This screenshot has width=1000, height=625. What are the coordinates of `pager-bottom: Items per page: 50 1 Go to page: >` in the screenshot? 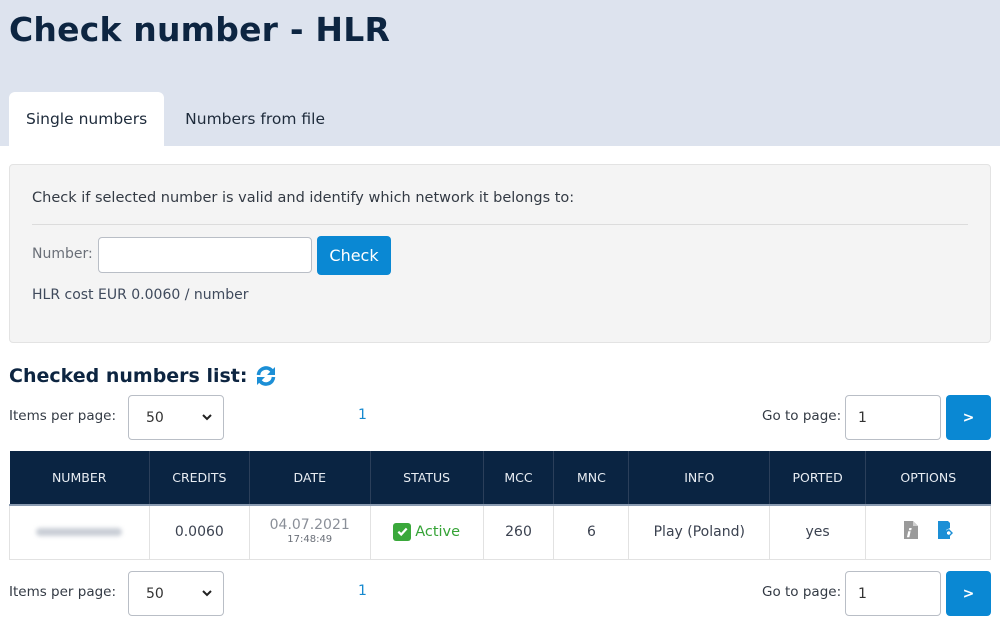 It's located at (500, 593).